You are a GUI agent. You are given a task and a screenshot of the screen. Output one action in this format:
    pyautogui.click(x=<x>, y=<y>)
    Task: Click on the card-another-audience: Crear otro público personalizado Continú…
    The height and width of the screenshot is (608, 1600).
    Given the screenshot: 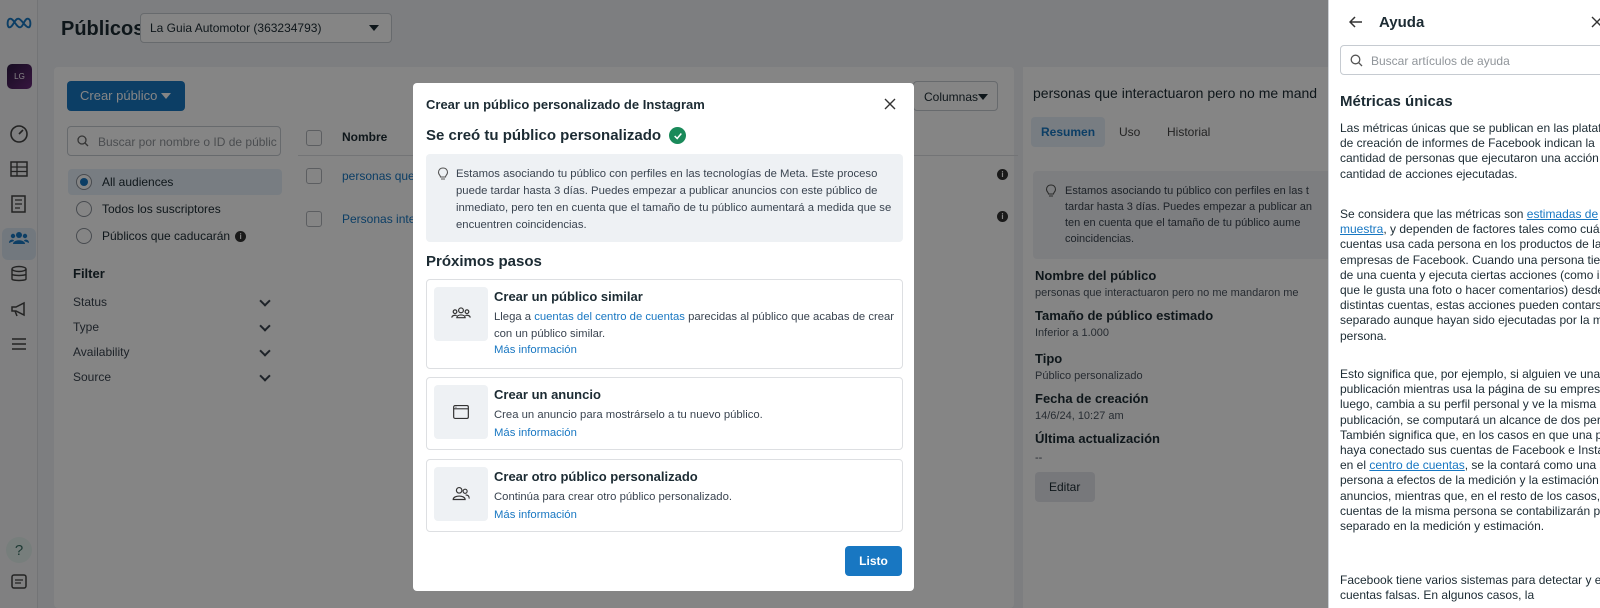 What is the action you would take?
    pyautogui.click(x=664, y=495)
    